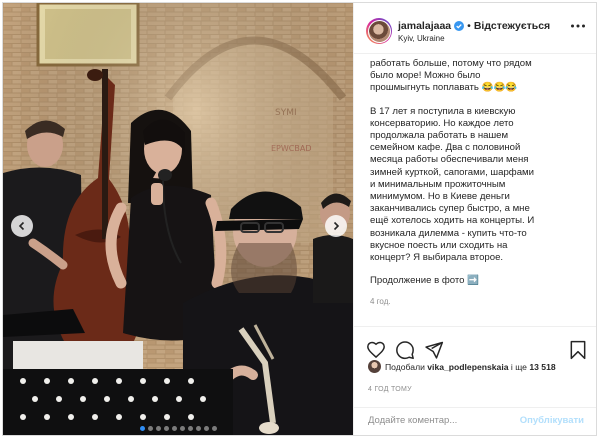  What do you see at coordinates (475, 302) in the screenshot?
I see `caption-timestamp: 4 год.` at bounding box center [475, 302].